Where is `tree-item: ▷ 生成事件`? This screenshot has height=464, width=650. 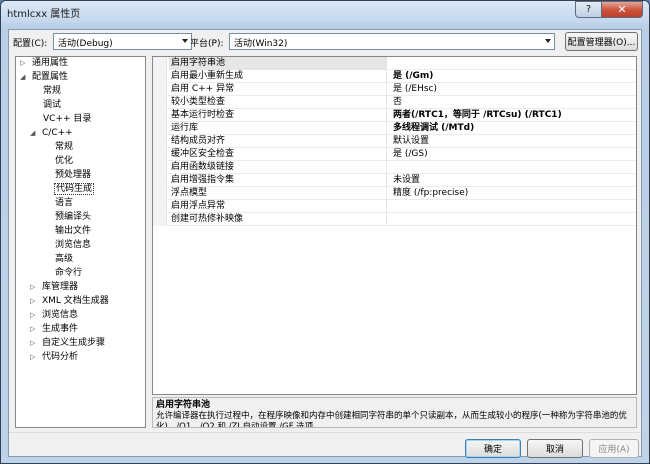
tree-item: ▷ 生成事件 is located at coordinates (54, 329).